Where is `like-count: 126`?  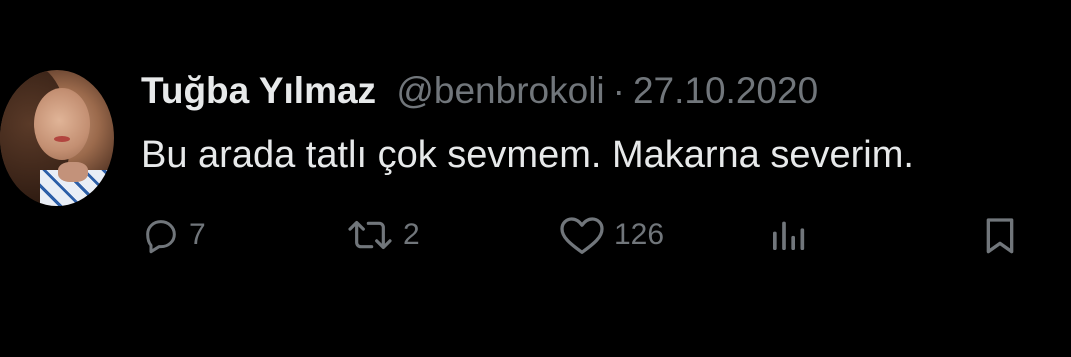 like-count: 126 is located at coordinates (639, 234).